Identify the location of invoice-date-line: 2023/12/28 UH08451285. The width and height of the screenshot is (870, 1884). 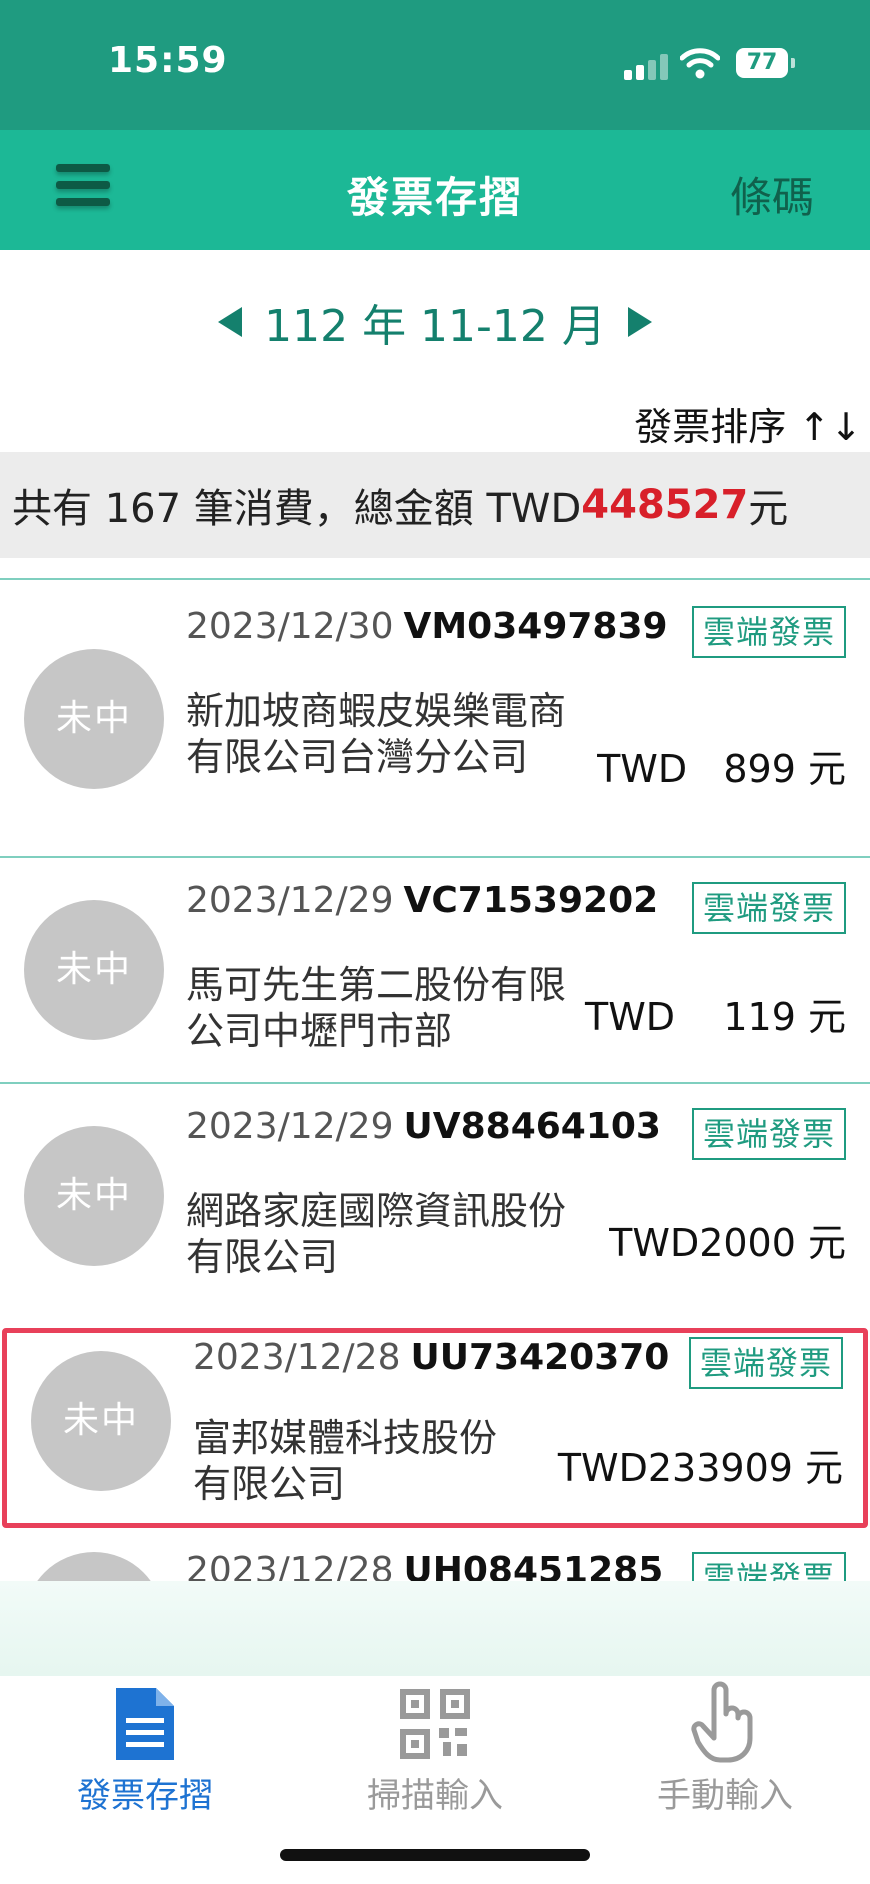
(424, 1565).